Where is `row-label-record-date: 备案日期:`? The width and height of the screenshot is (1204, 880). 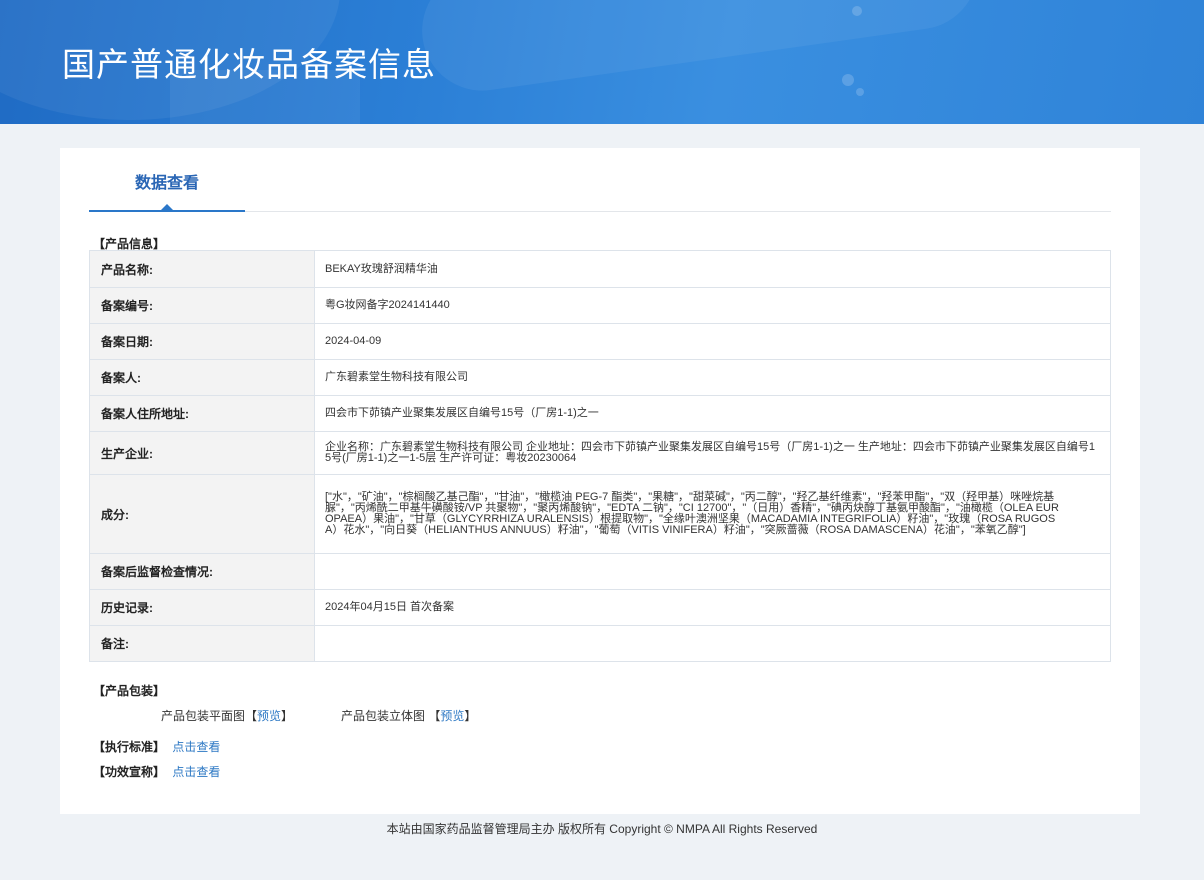
row-label-record-date: 备案日期: is located at coordinates (202, 341).